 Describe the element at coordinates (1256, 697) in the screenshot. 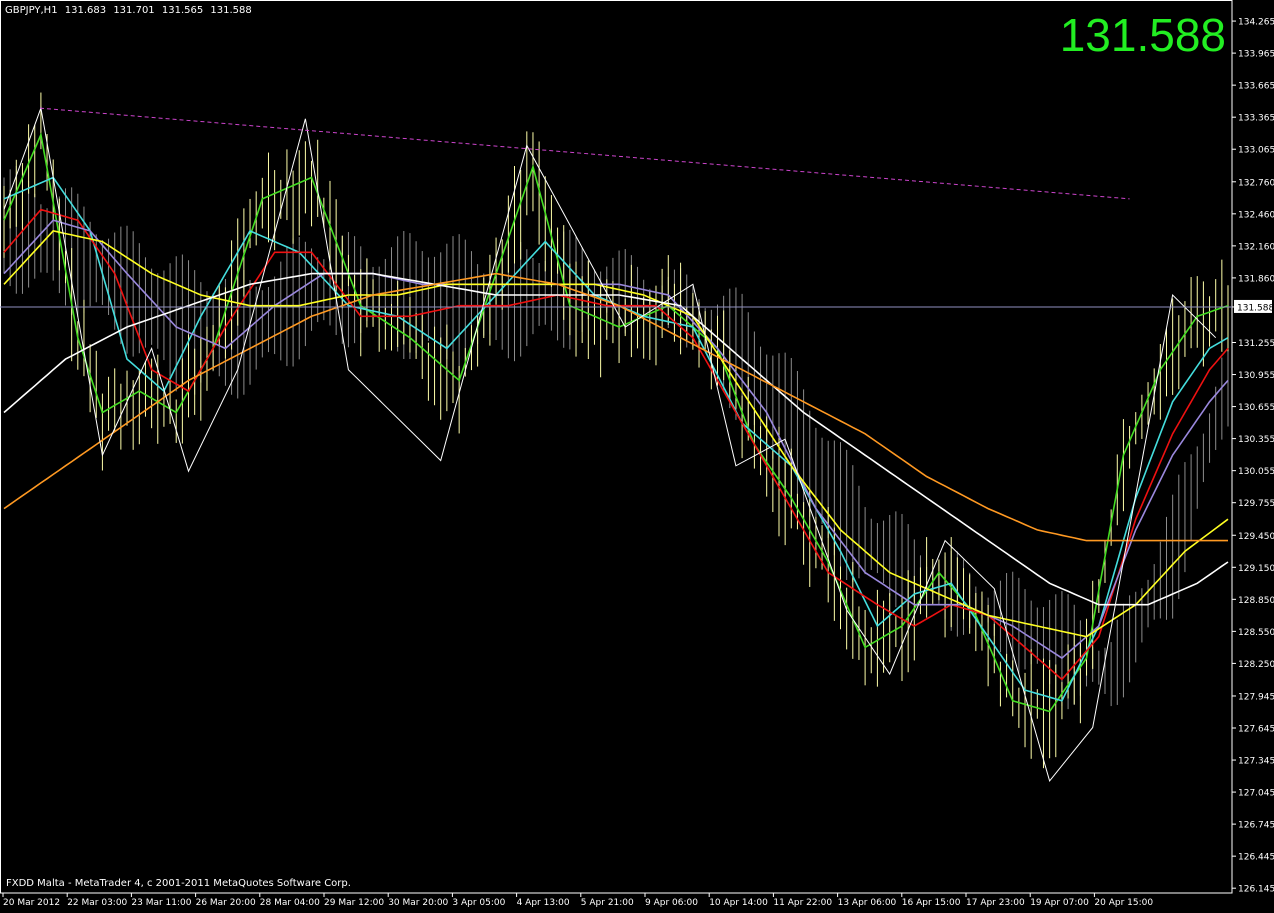

I see `y-tick-label: 127.945` at that location.